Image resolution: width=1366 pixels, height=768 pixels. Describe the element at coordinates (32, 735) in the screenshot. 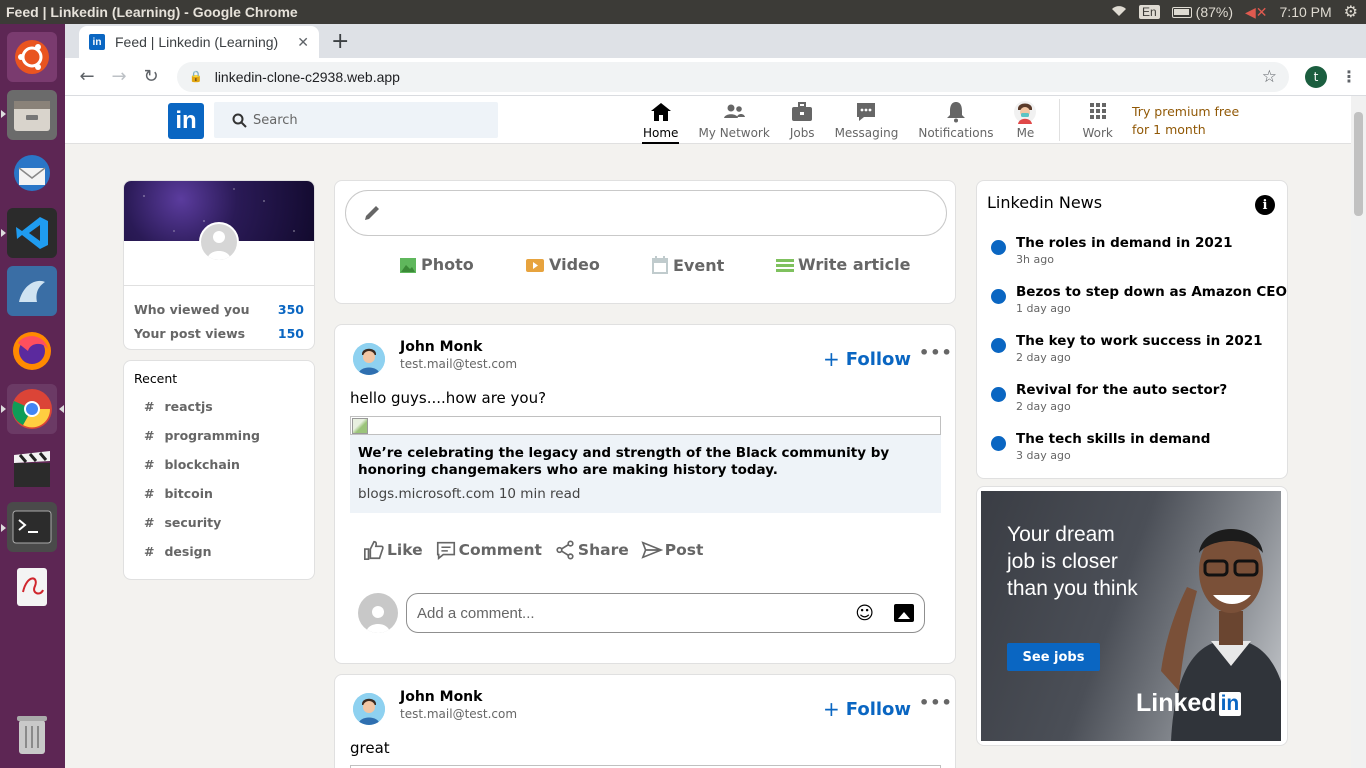

I see `trash-icon` at that location.